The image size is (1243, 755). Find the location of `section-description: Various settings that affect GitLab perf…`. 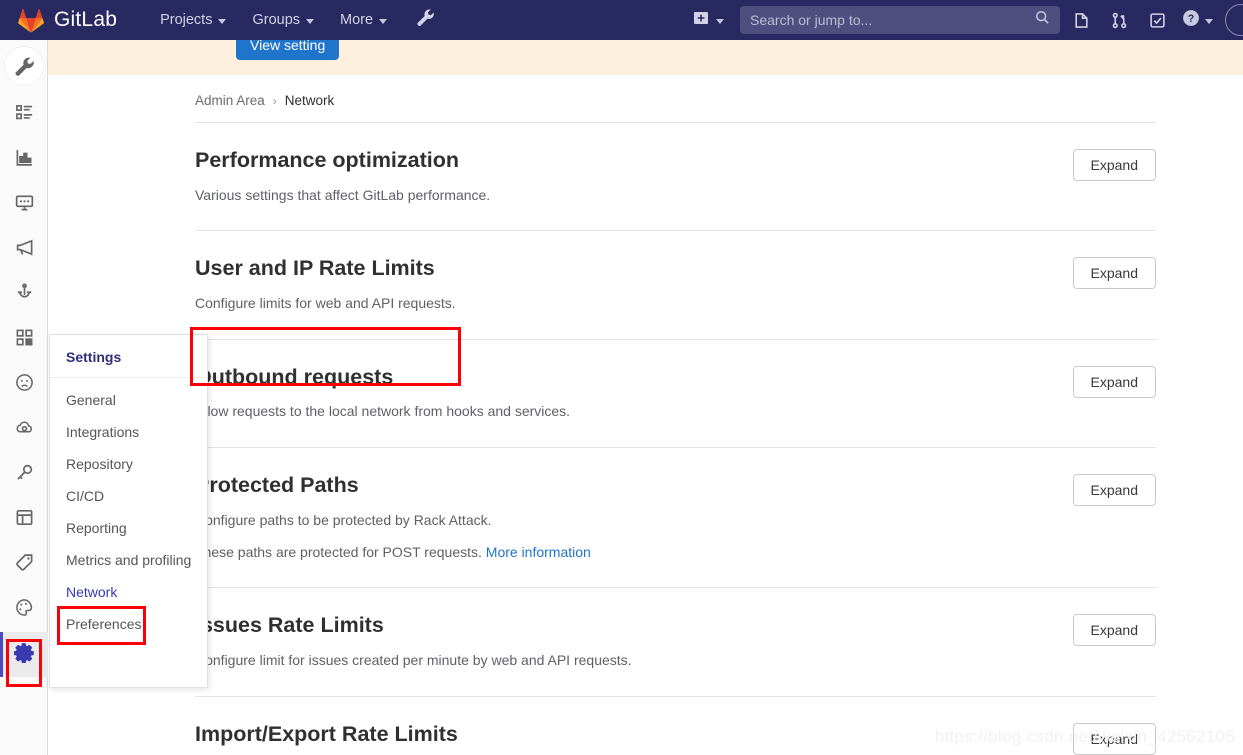

section-description: Various settings that affect GitLab perf… is located at coordinates (343, 194).